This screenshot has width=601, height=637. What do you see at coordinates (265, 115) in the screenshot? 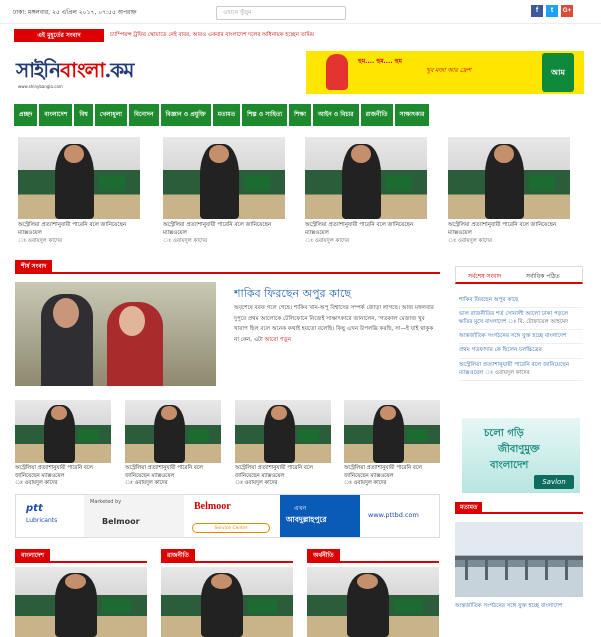
I see `nav-item: শিল্প ও সাহিত্য` at bounding box center [265, 115].